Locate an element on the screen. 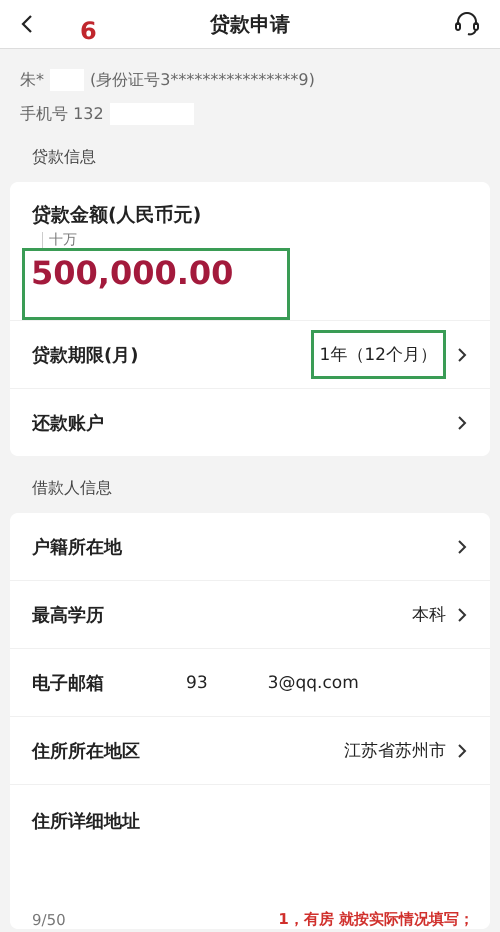 The width and height of the screenshot is (500, 932). row-label: 贷款期限(月) is located at coordinates (86, 355).